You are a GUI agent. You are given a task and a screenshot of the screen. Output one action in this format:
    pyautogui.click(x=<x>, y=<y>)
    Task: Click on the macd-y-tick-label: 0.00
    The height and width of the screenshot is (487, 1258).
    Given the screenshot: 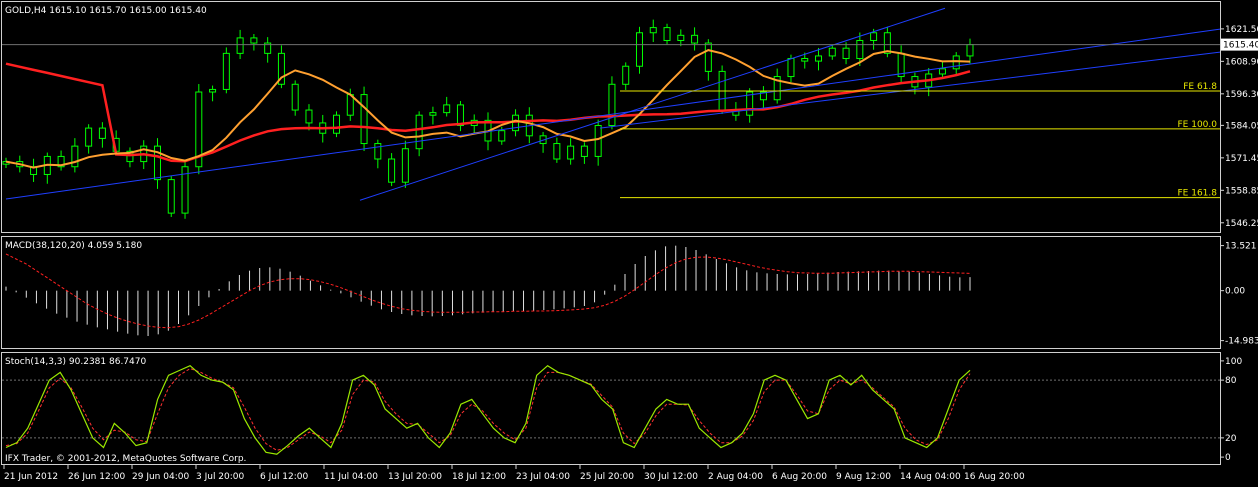 What is the action you would take?
    pyautogui.click(x=1235, y=292)
    